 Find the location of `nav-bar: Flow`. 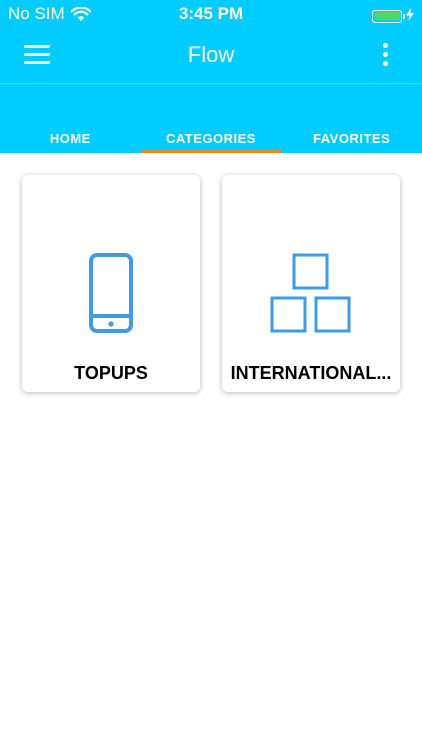

nav-bar: Flow is located at coordinates (211, 56).